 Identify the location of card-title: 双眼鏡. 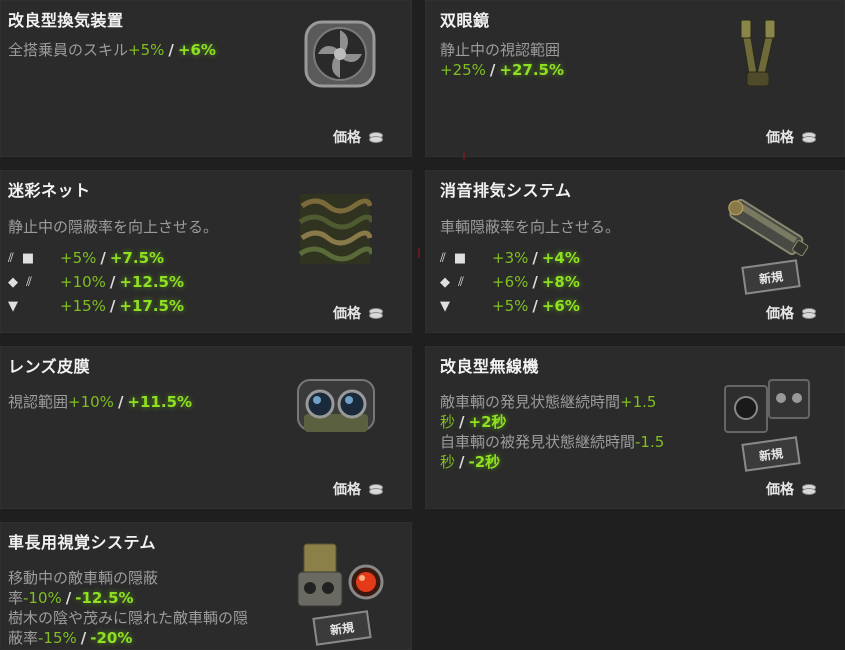
(465, 20).